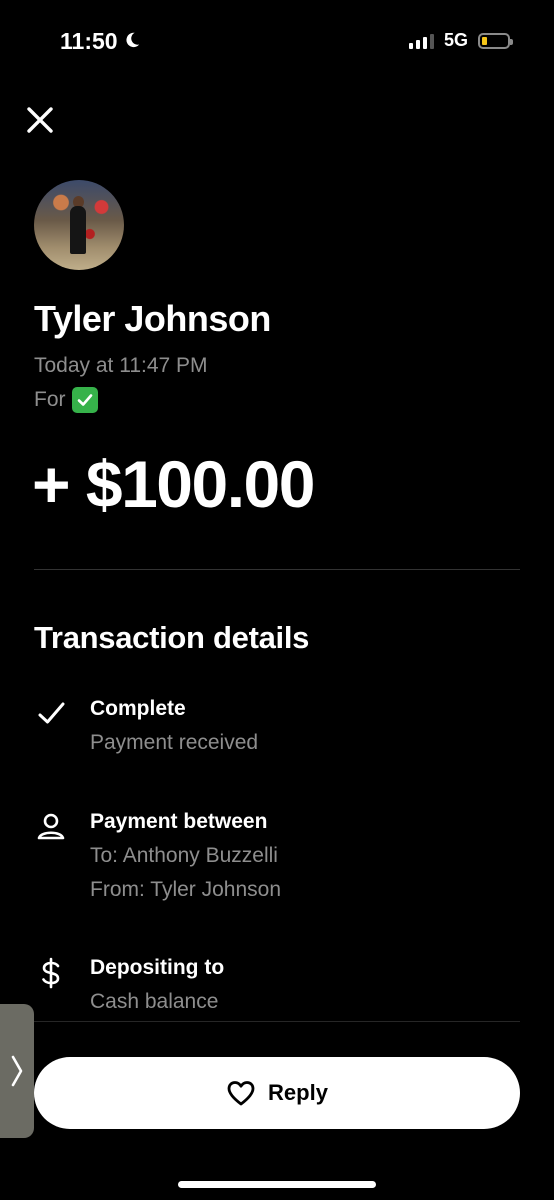 The height and width of the screenshot is (1200, 554). I want to click on reply-button: Reply, so click(277, 1093).